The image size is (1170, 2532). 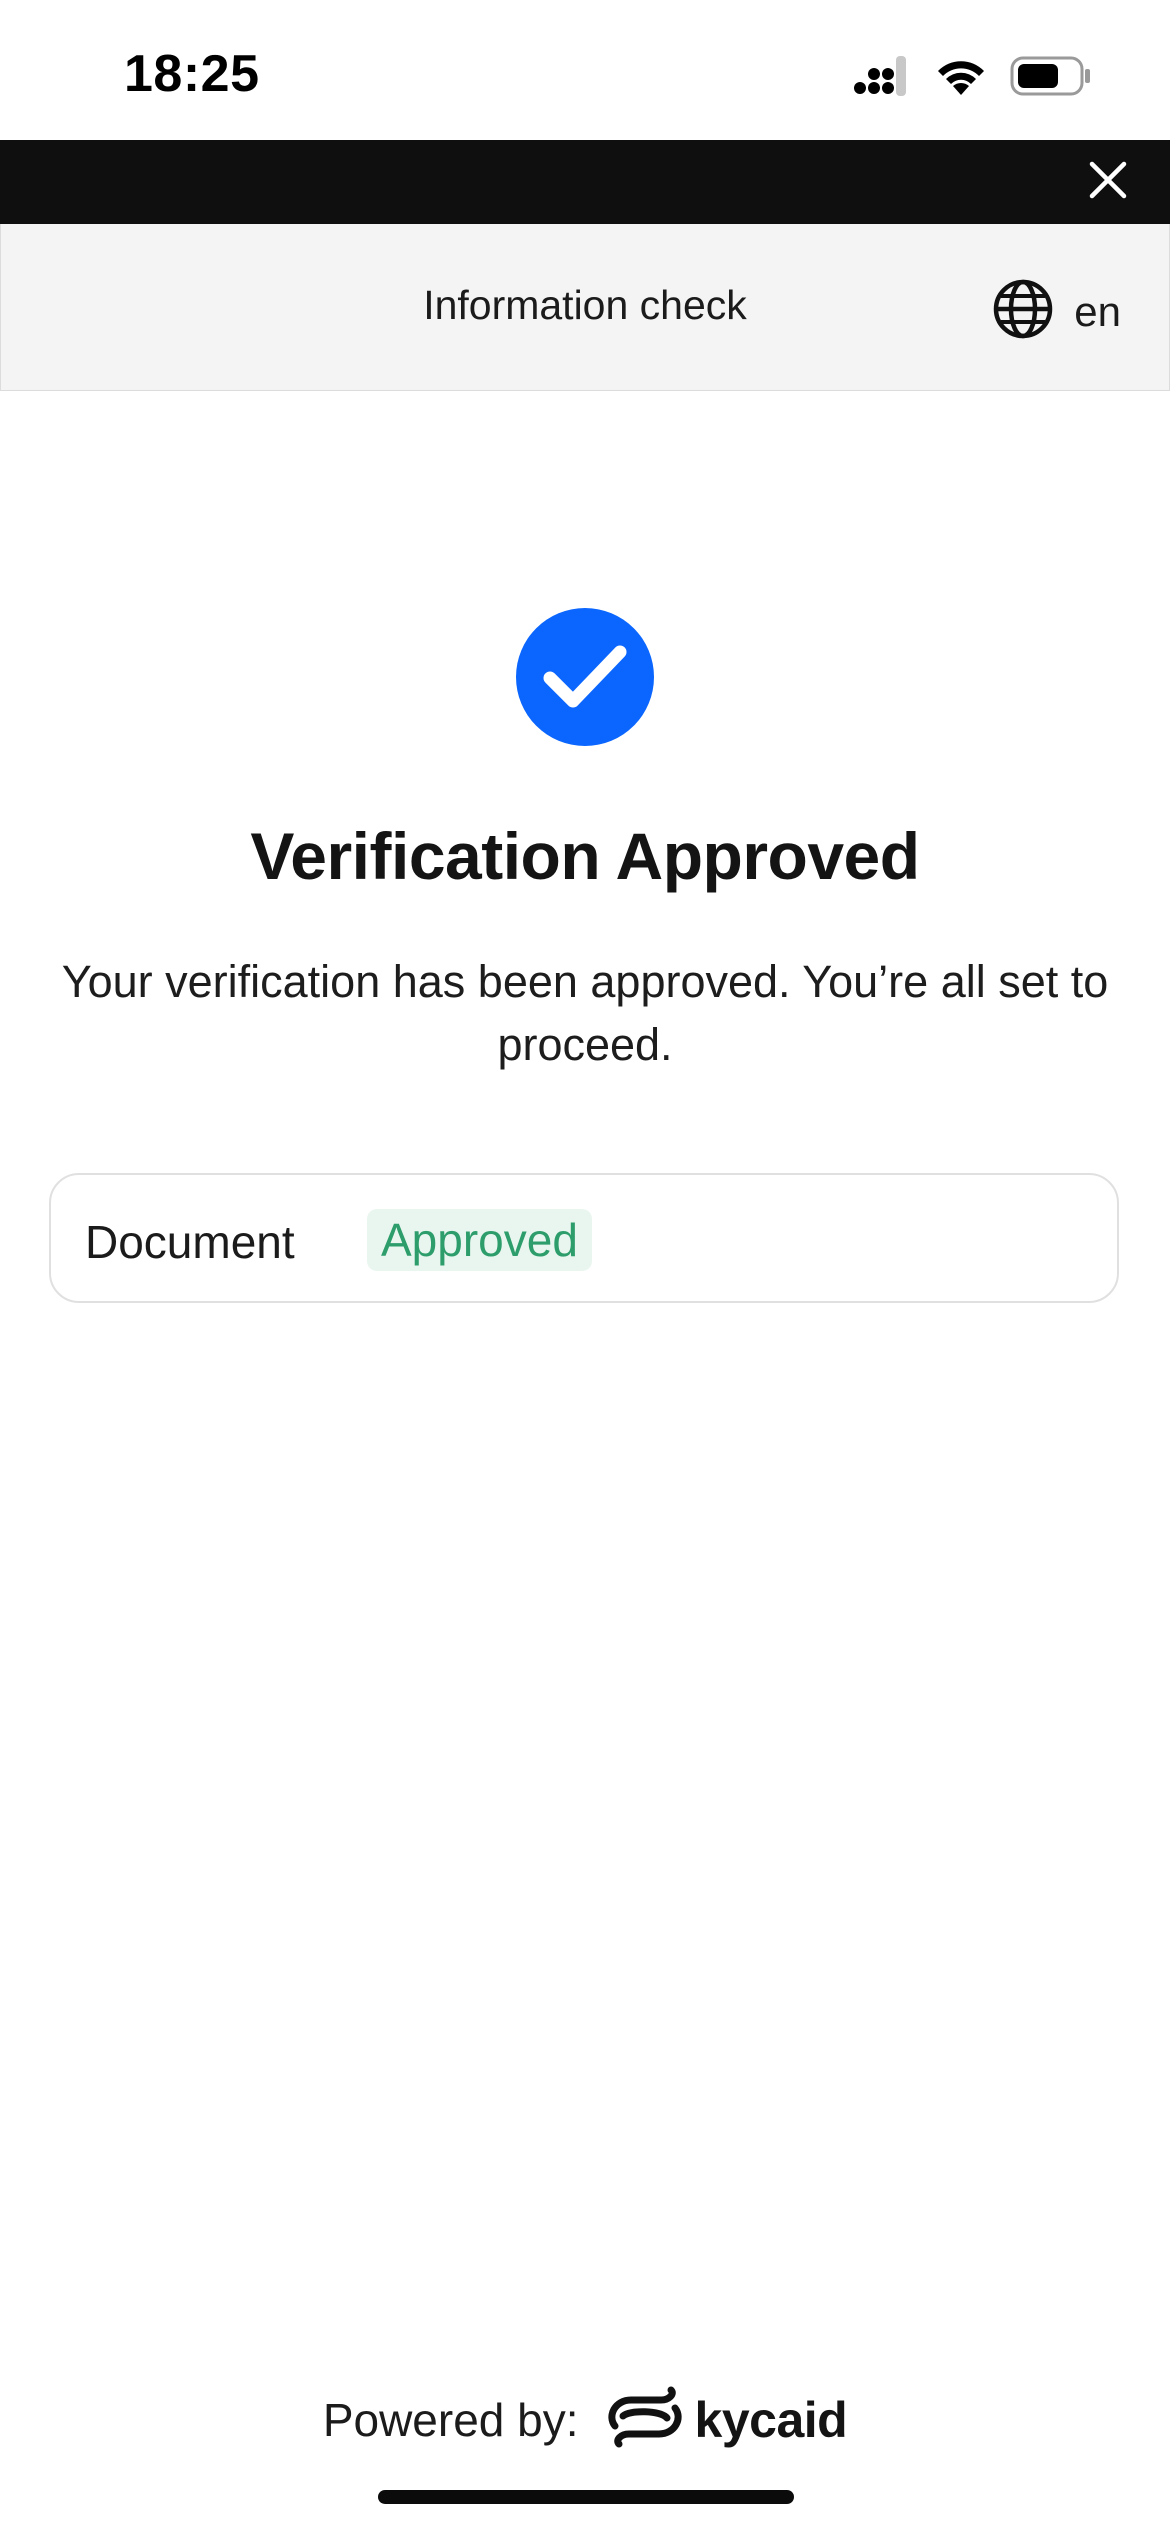 What do you see at coordinates (585, 856) in the screenshot?
I see `verification-title: Verification Approved` at bounding box center [585, 856].